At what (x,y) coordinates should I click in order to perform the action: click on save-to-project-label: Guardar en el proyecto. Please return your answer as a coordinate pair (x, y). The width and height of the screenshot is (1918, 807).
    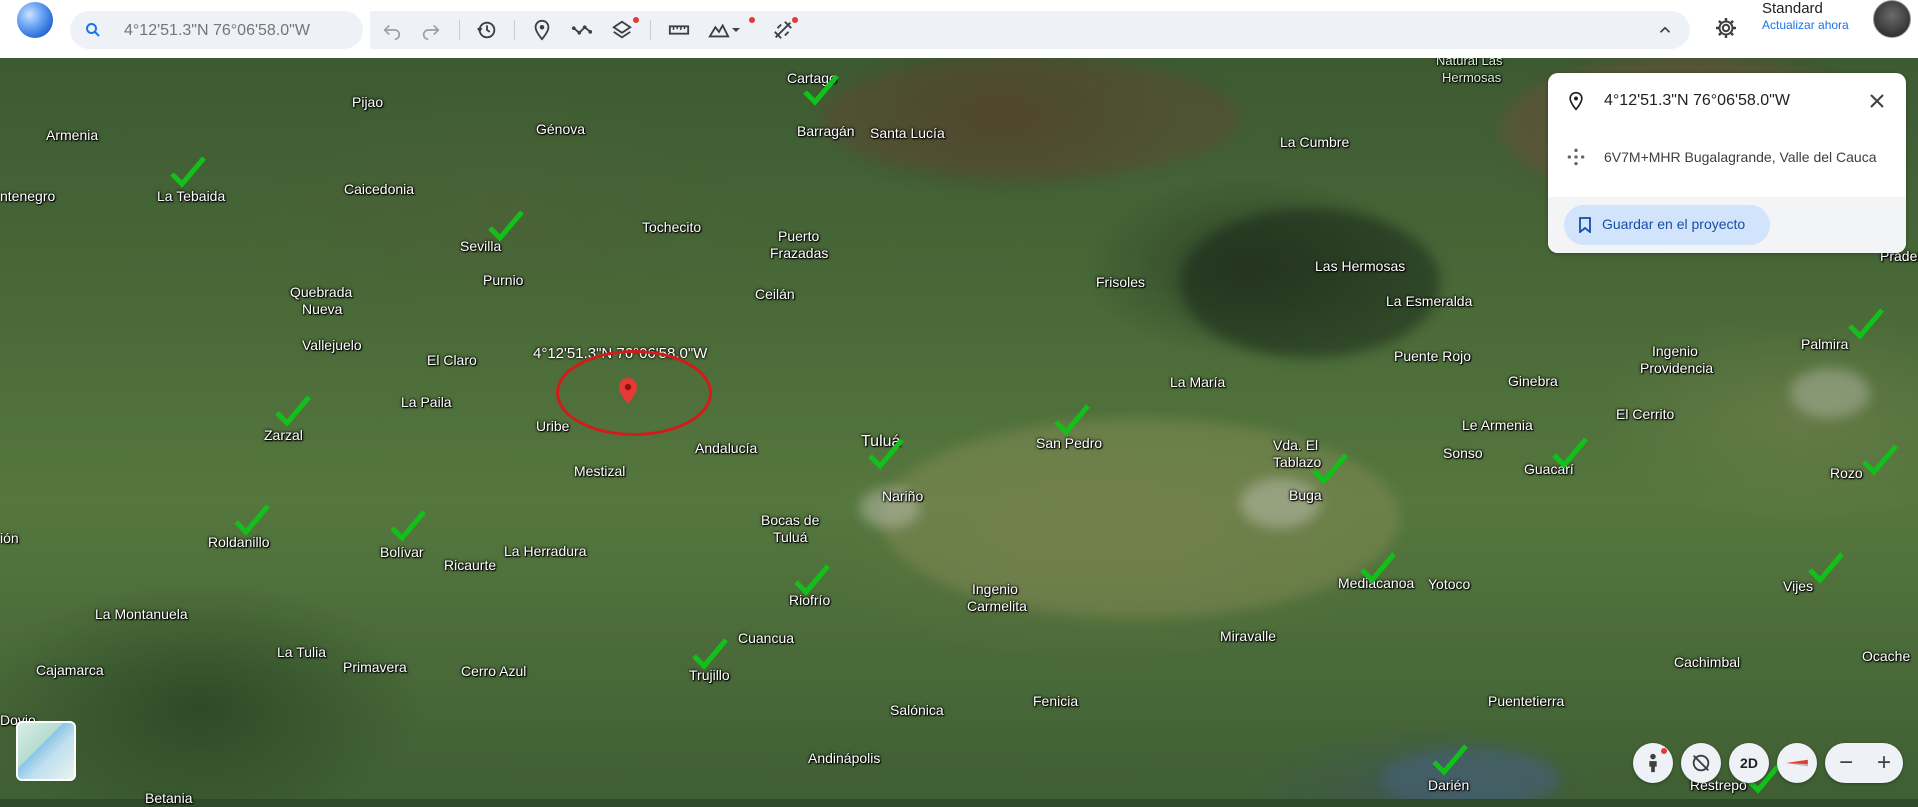
    Looking at the image, I should click on (1674, 224).